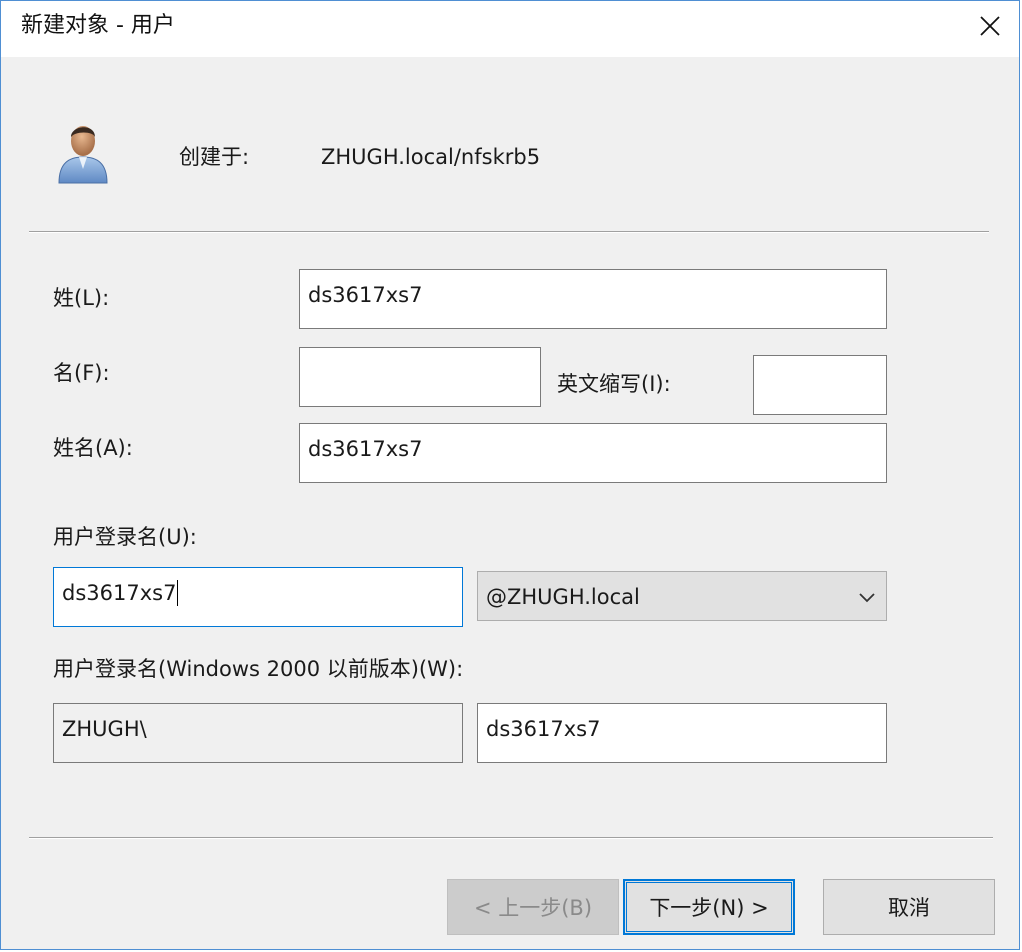 The image size is (1022, 952). Describe the element at coordinates (258, 733) in the screenshot. I see `pre2000-domain-field: ZHUGH\` at that location.